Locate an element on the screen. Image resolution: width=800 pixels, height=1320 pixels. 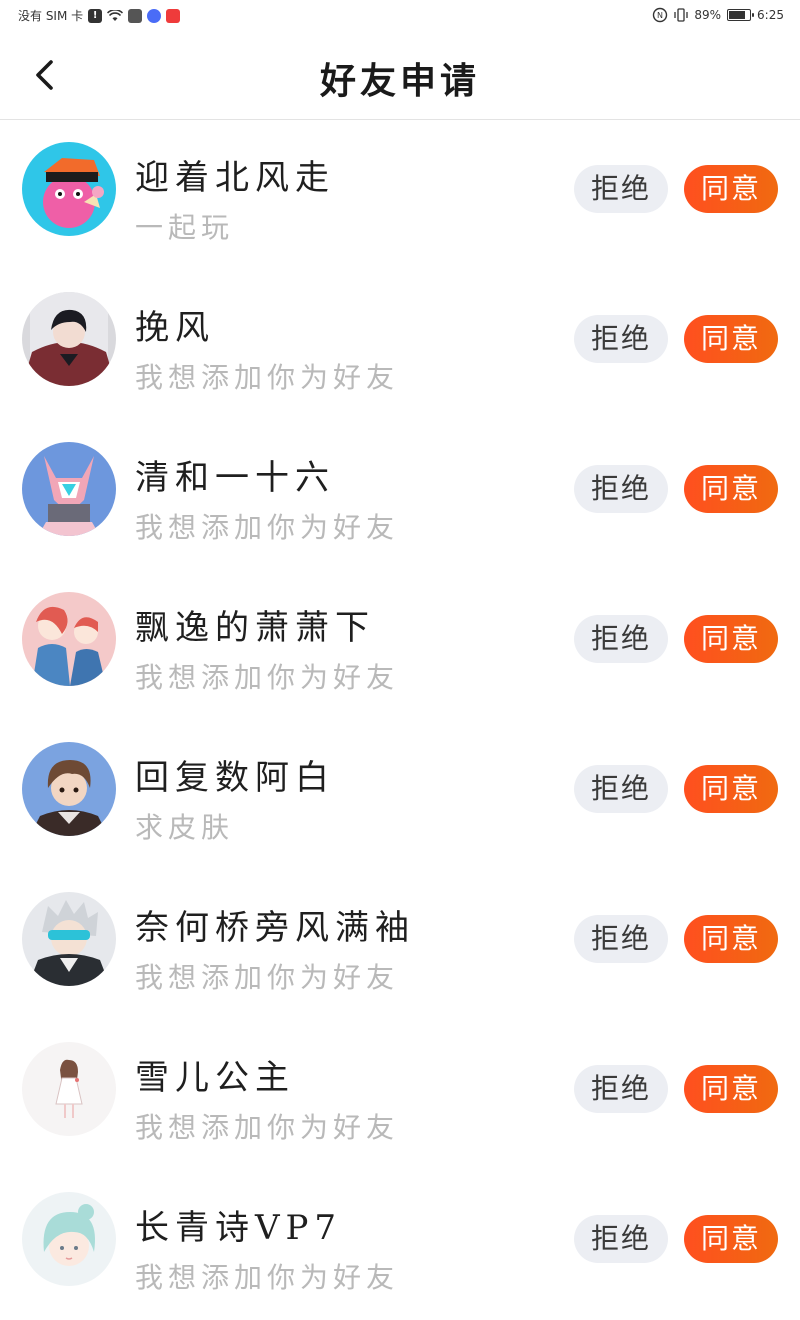
nfc-icon: N is located at coordinates (660, 15).